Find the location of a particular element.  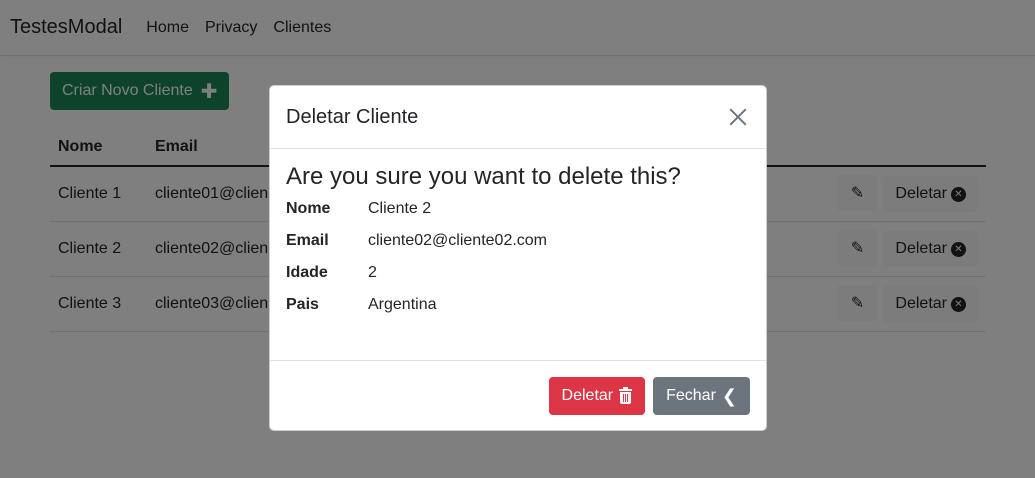

detail-row-pais: Pais Argentina is located at coordinates (518, 312).